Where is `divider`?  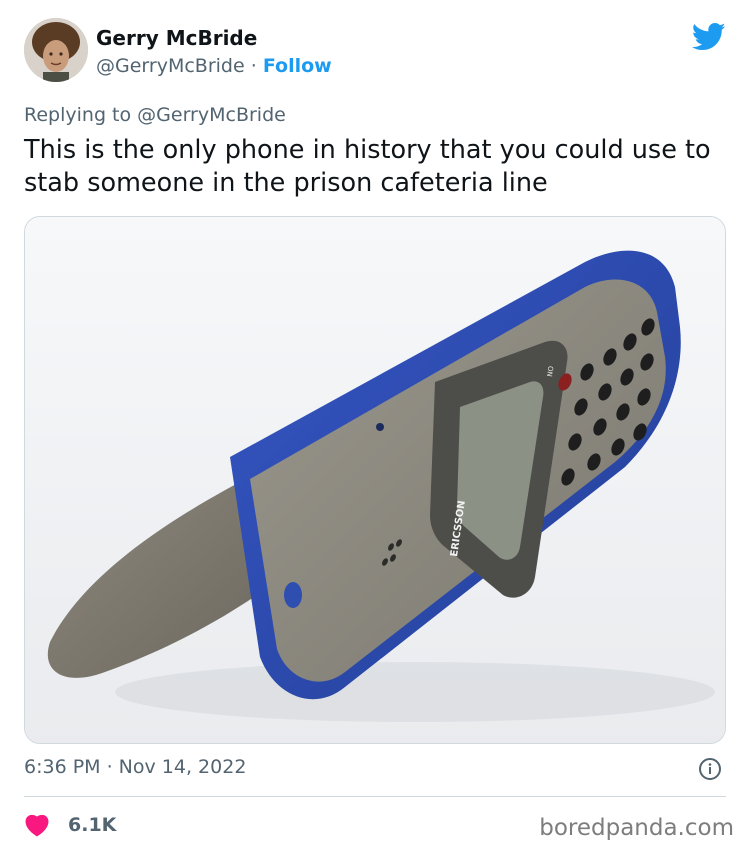
divider is located at coordinates (375, 796).